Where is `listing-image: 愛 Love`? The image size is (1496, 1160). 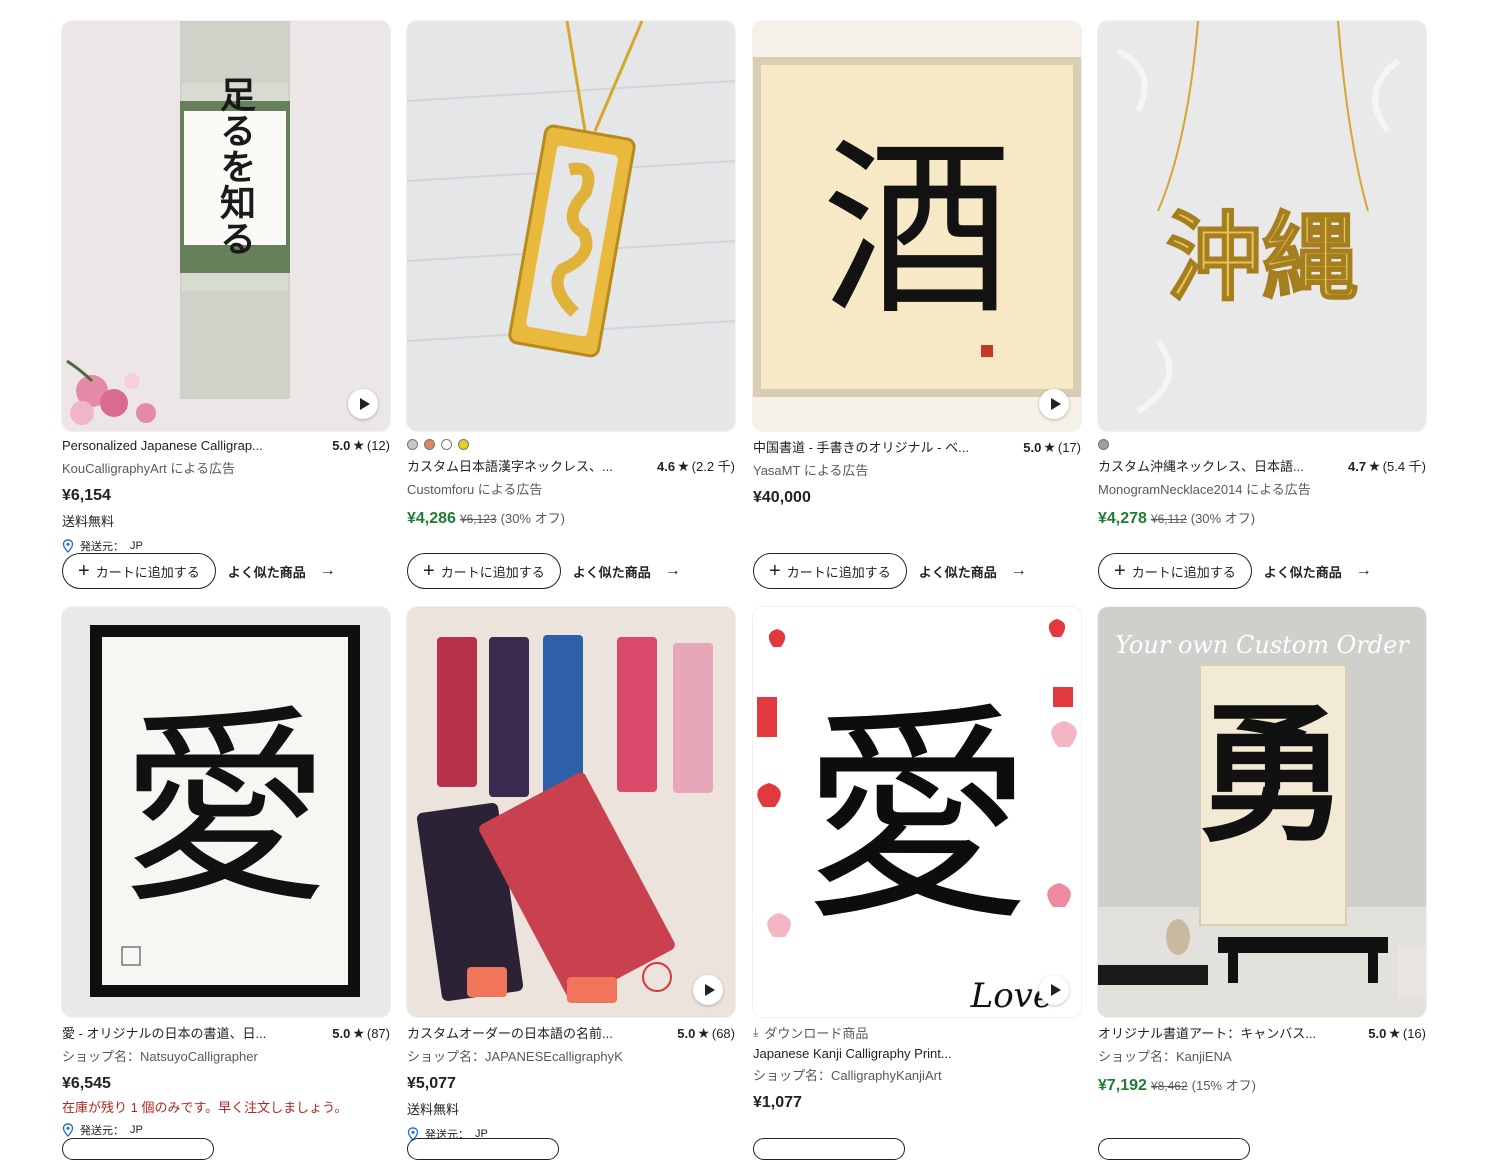 listing-image: 愛 Love is located at coordinates (917, 812).